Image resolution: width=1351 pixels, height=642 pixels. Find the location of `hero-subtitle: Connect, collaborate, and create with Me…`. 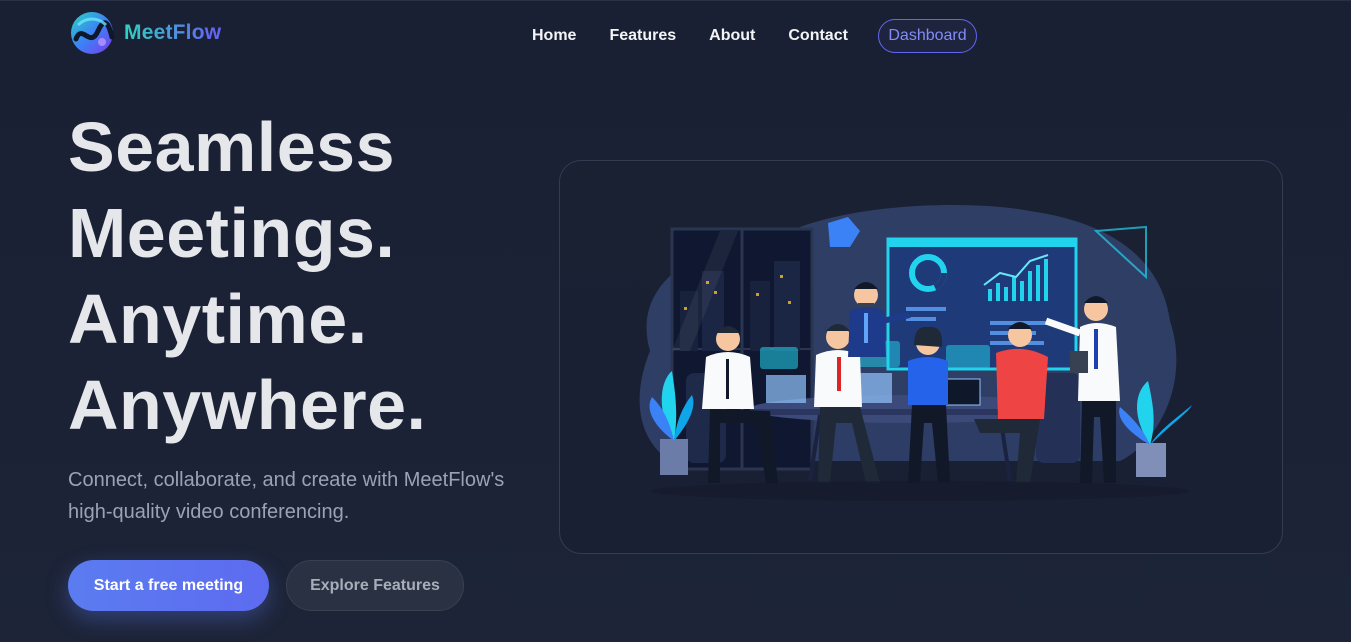

hero-subtitle: Connect, collaborate, and create with Me… is located at coordinates (286, 496).